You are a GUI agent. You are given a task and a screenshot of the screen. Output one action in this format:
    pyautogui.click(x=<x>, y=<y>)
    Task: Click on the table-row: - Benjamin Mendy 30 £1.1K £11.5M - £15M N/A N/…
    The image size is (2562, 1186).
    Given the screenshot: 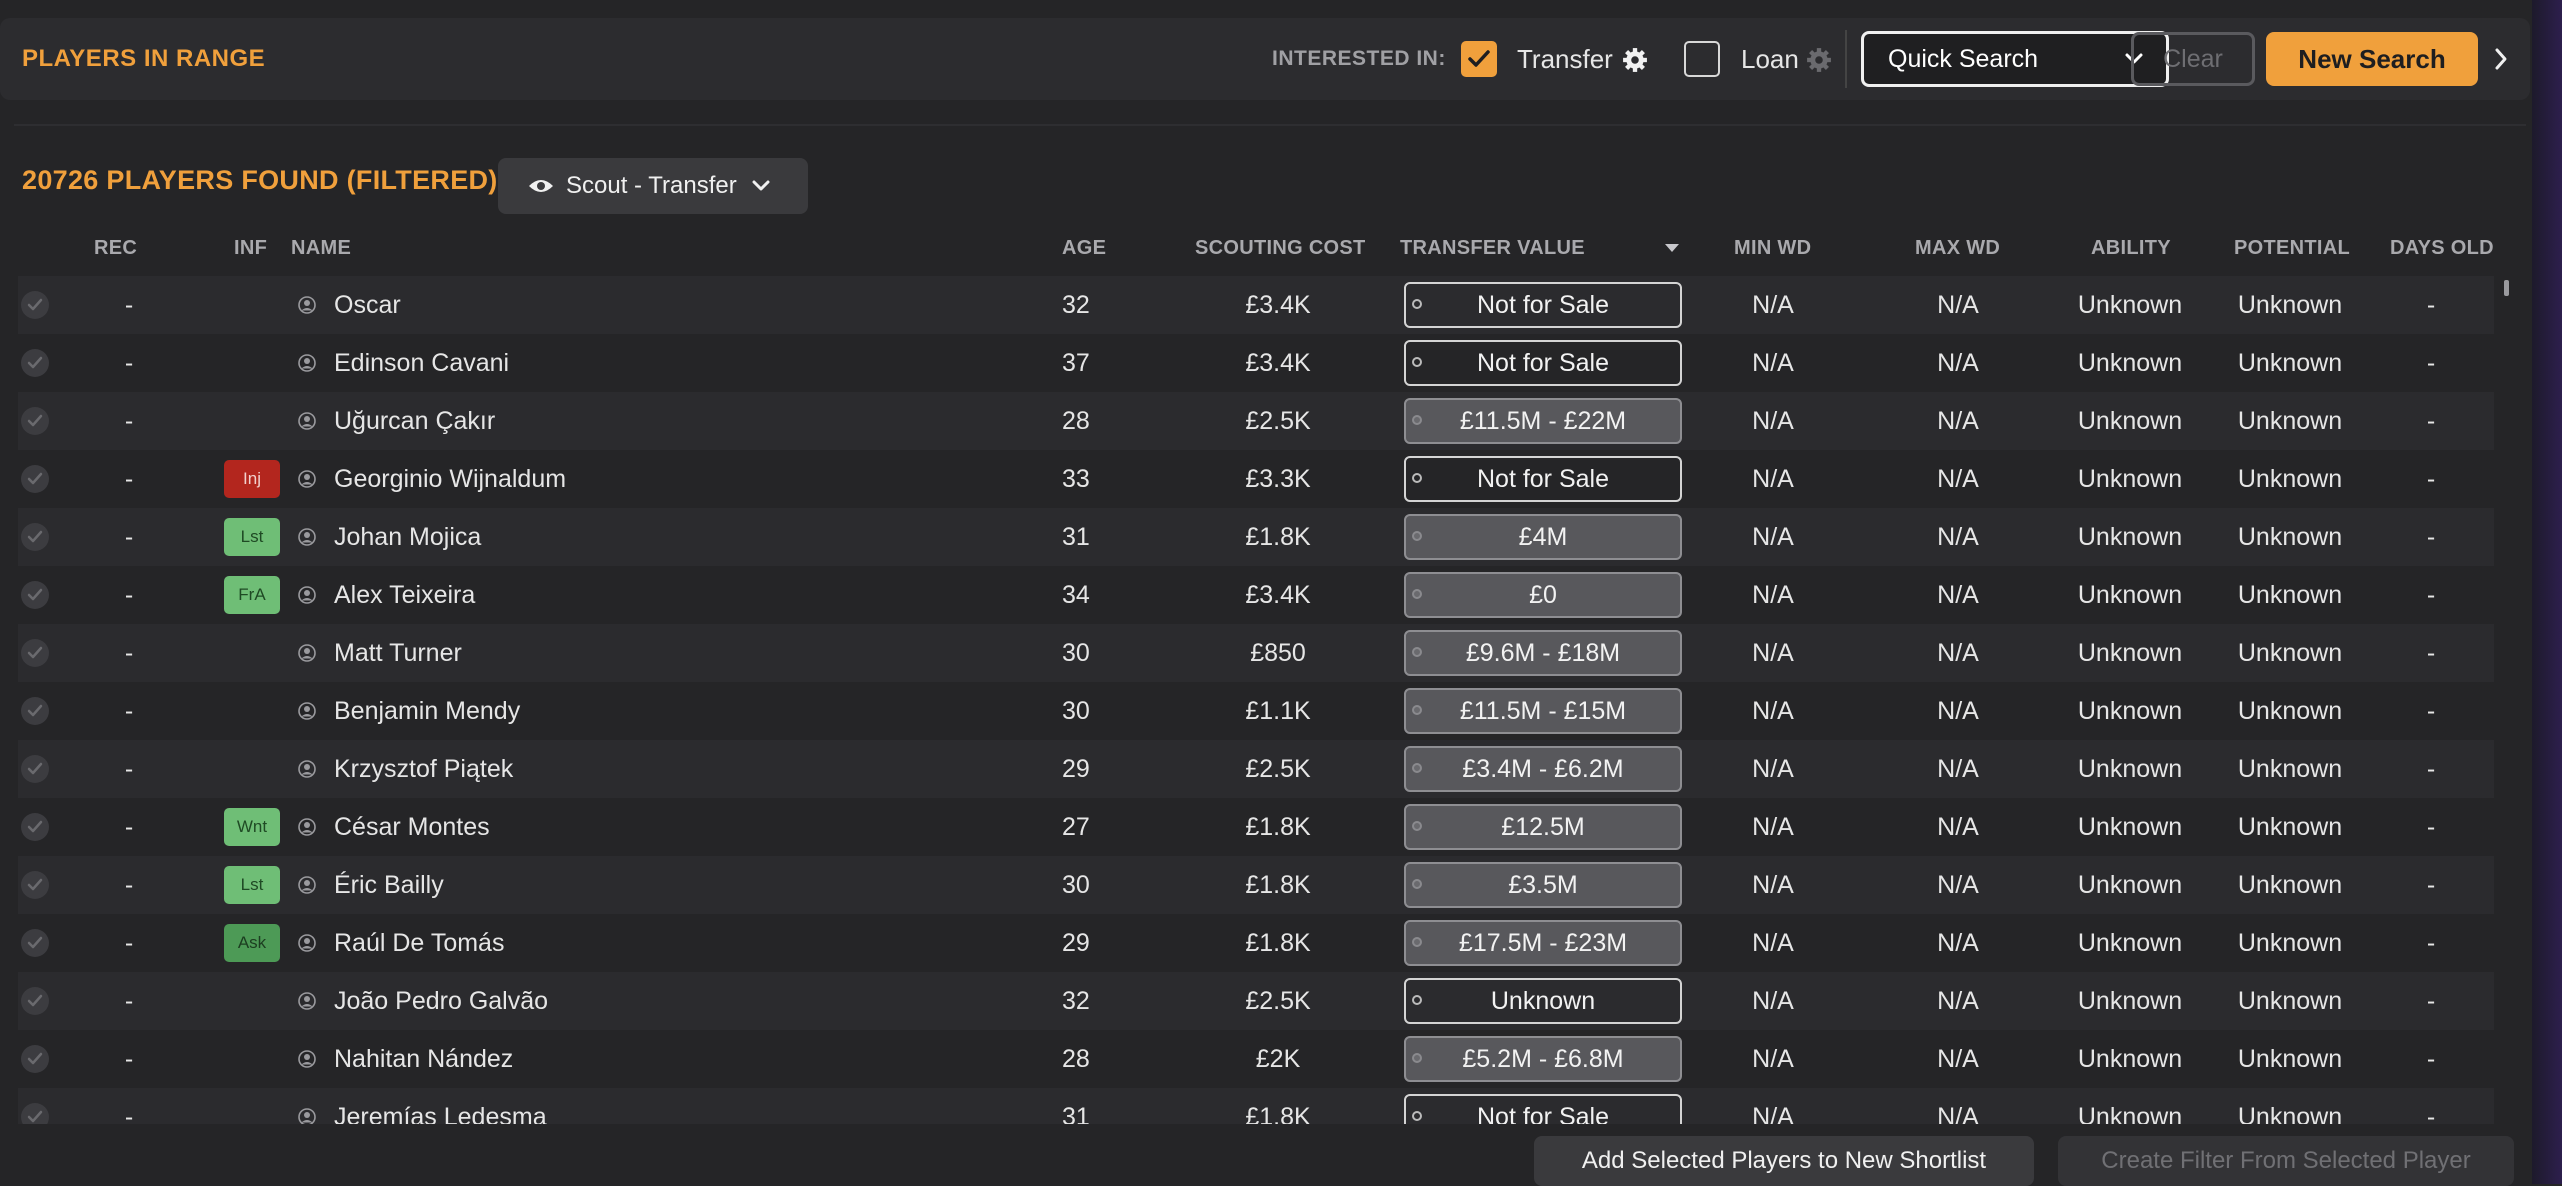 What is the action you would take?
    pyautogui.click(x=1256, y=711)
    